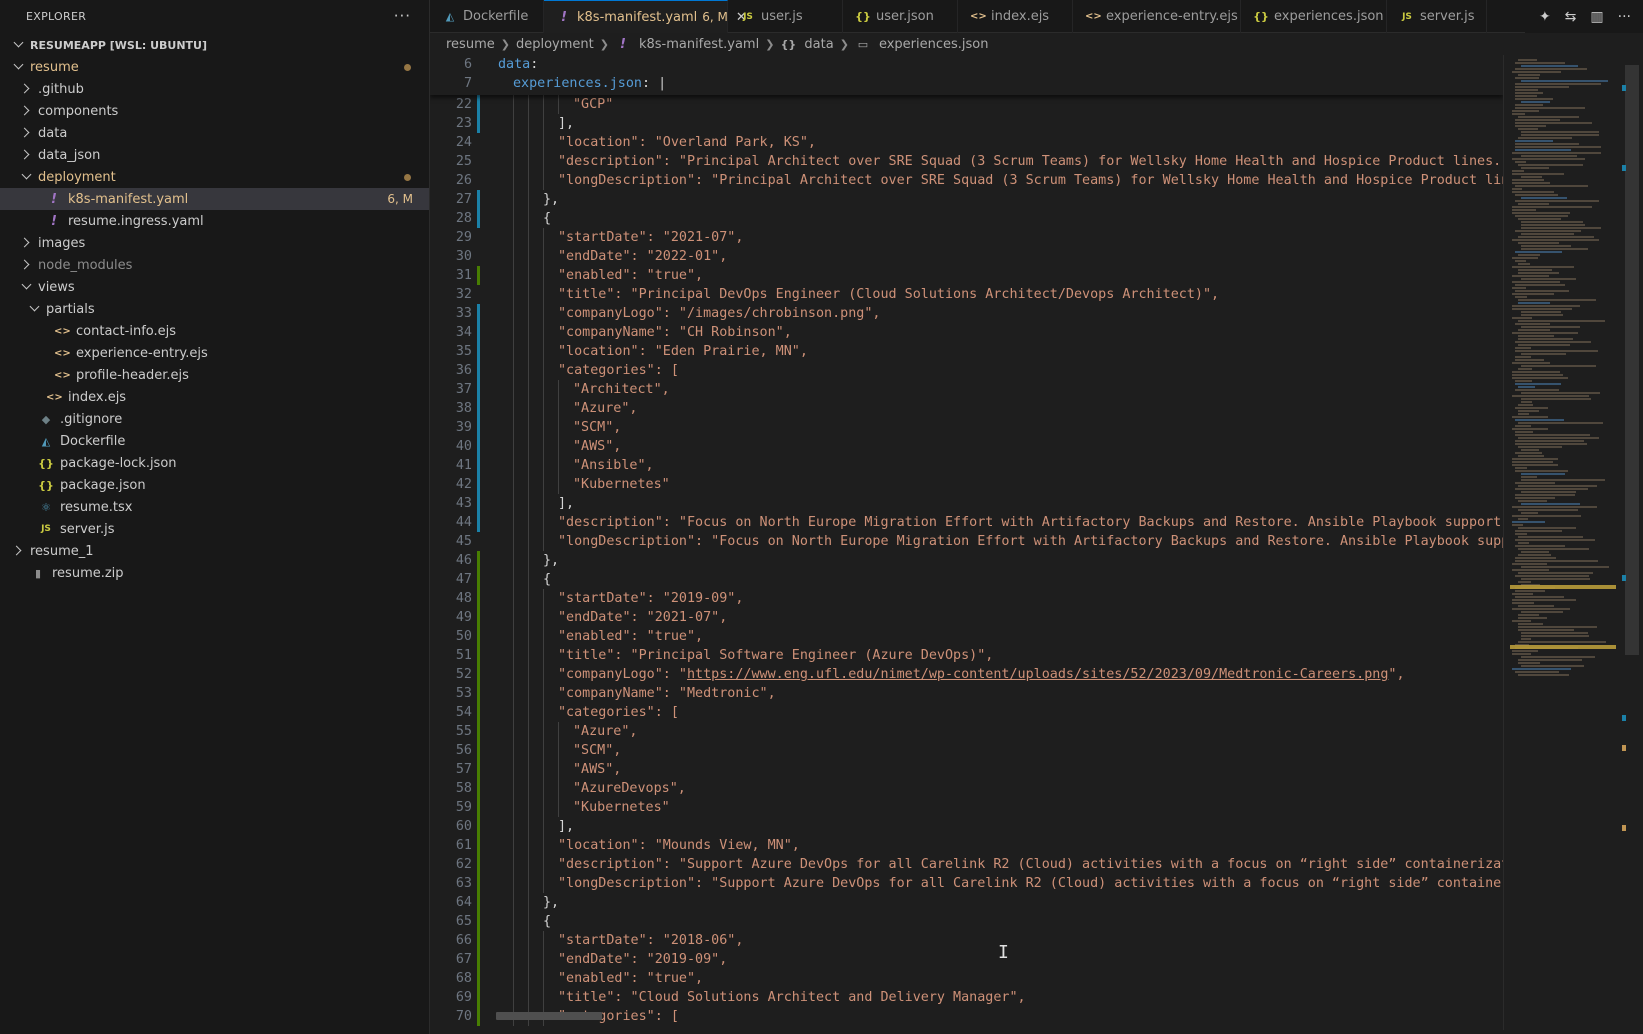 The image size is (1643, 1034). What do you see at coordinates (214, 397) in the screenshot?
I see `file-item: <> index.ejs` at bounding box center [214, 397].